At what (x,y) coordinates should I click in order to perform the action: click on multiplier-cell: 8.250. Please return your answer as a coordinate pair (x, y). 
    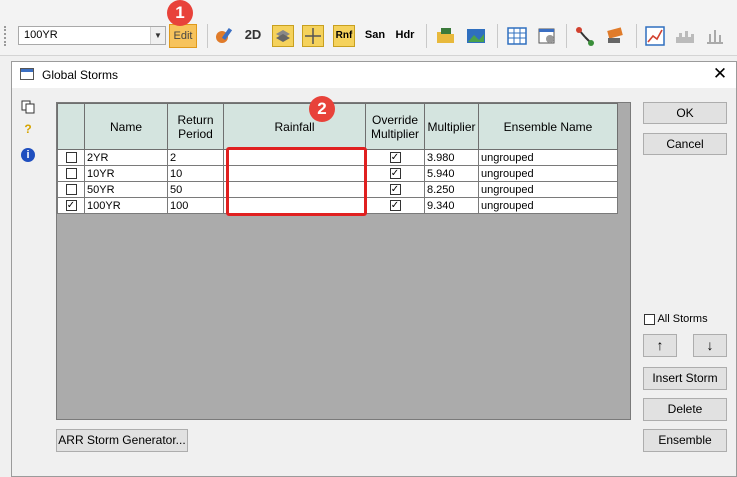
    Looking at the image, I should click on (451, 189).